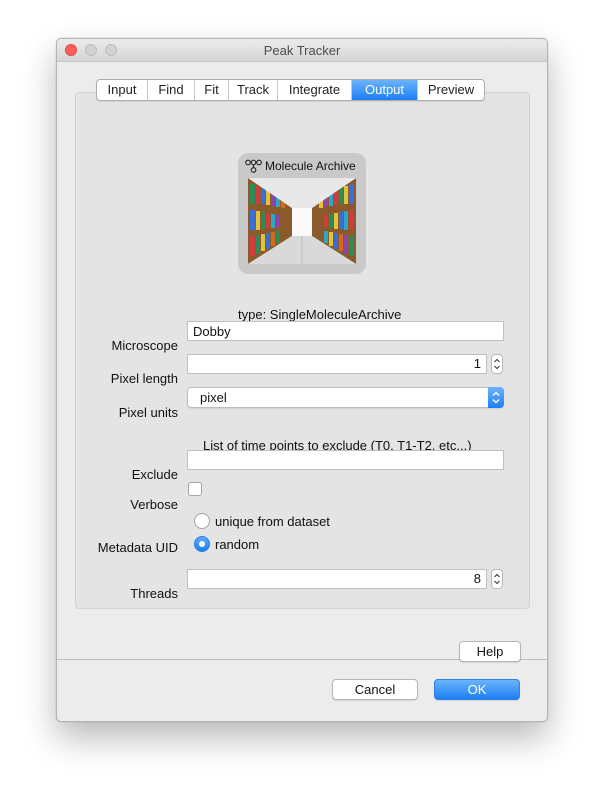 This screenshot has height=795, width=602. I want to click on library-shelves-image, so click(302, 221).